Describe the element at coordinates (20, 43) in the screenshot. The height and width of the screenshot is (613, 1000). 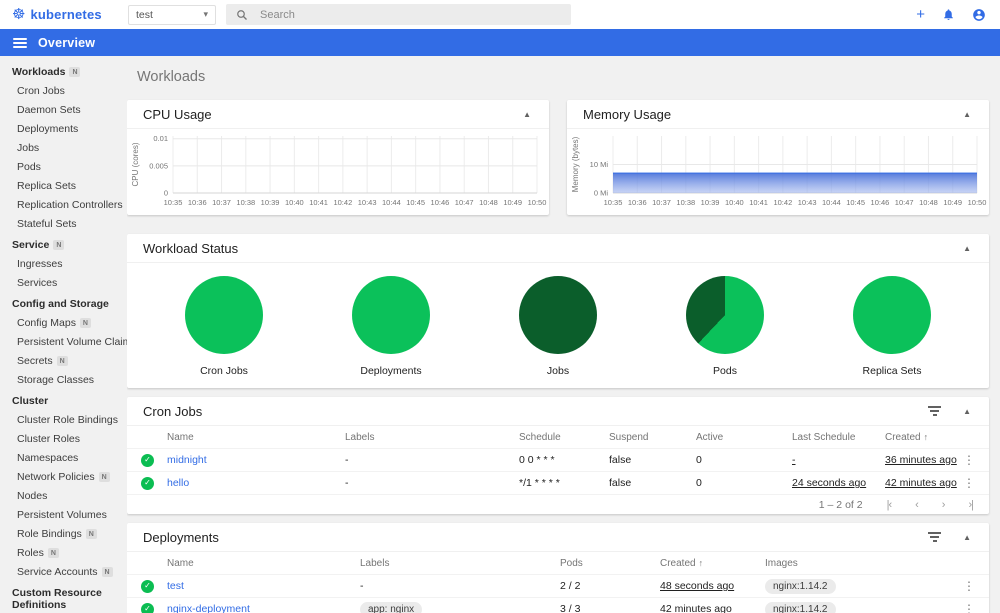
I see `menu-hamburger-icon` at that location.